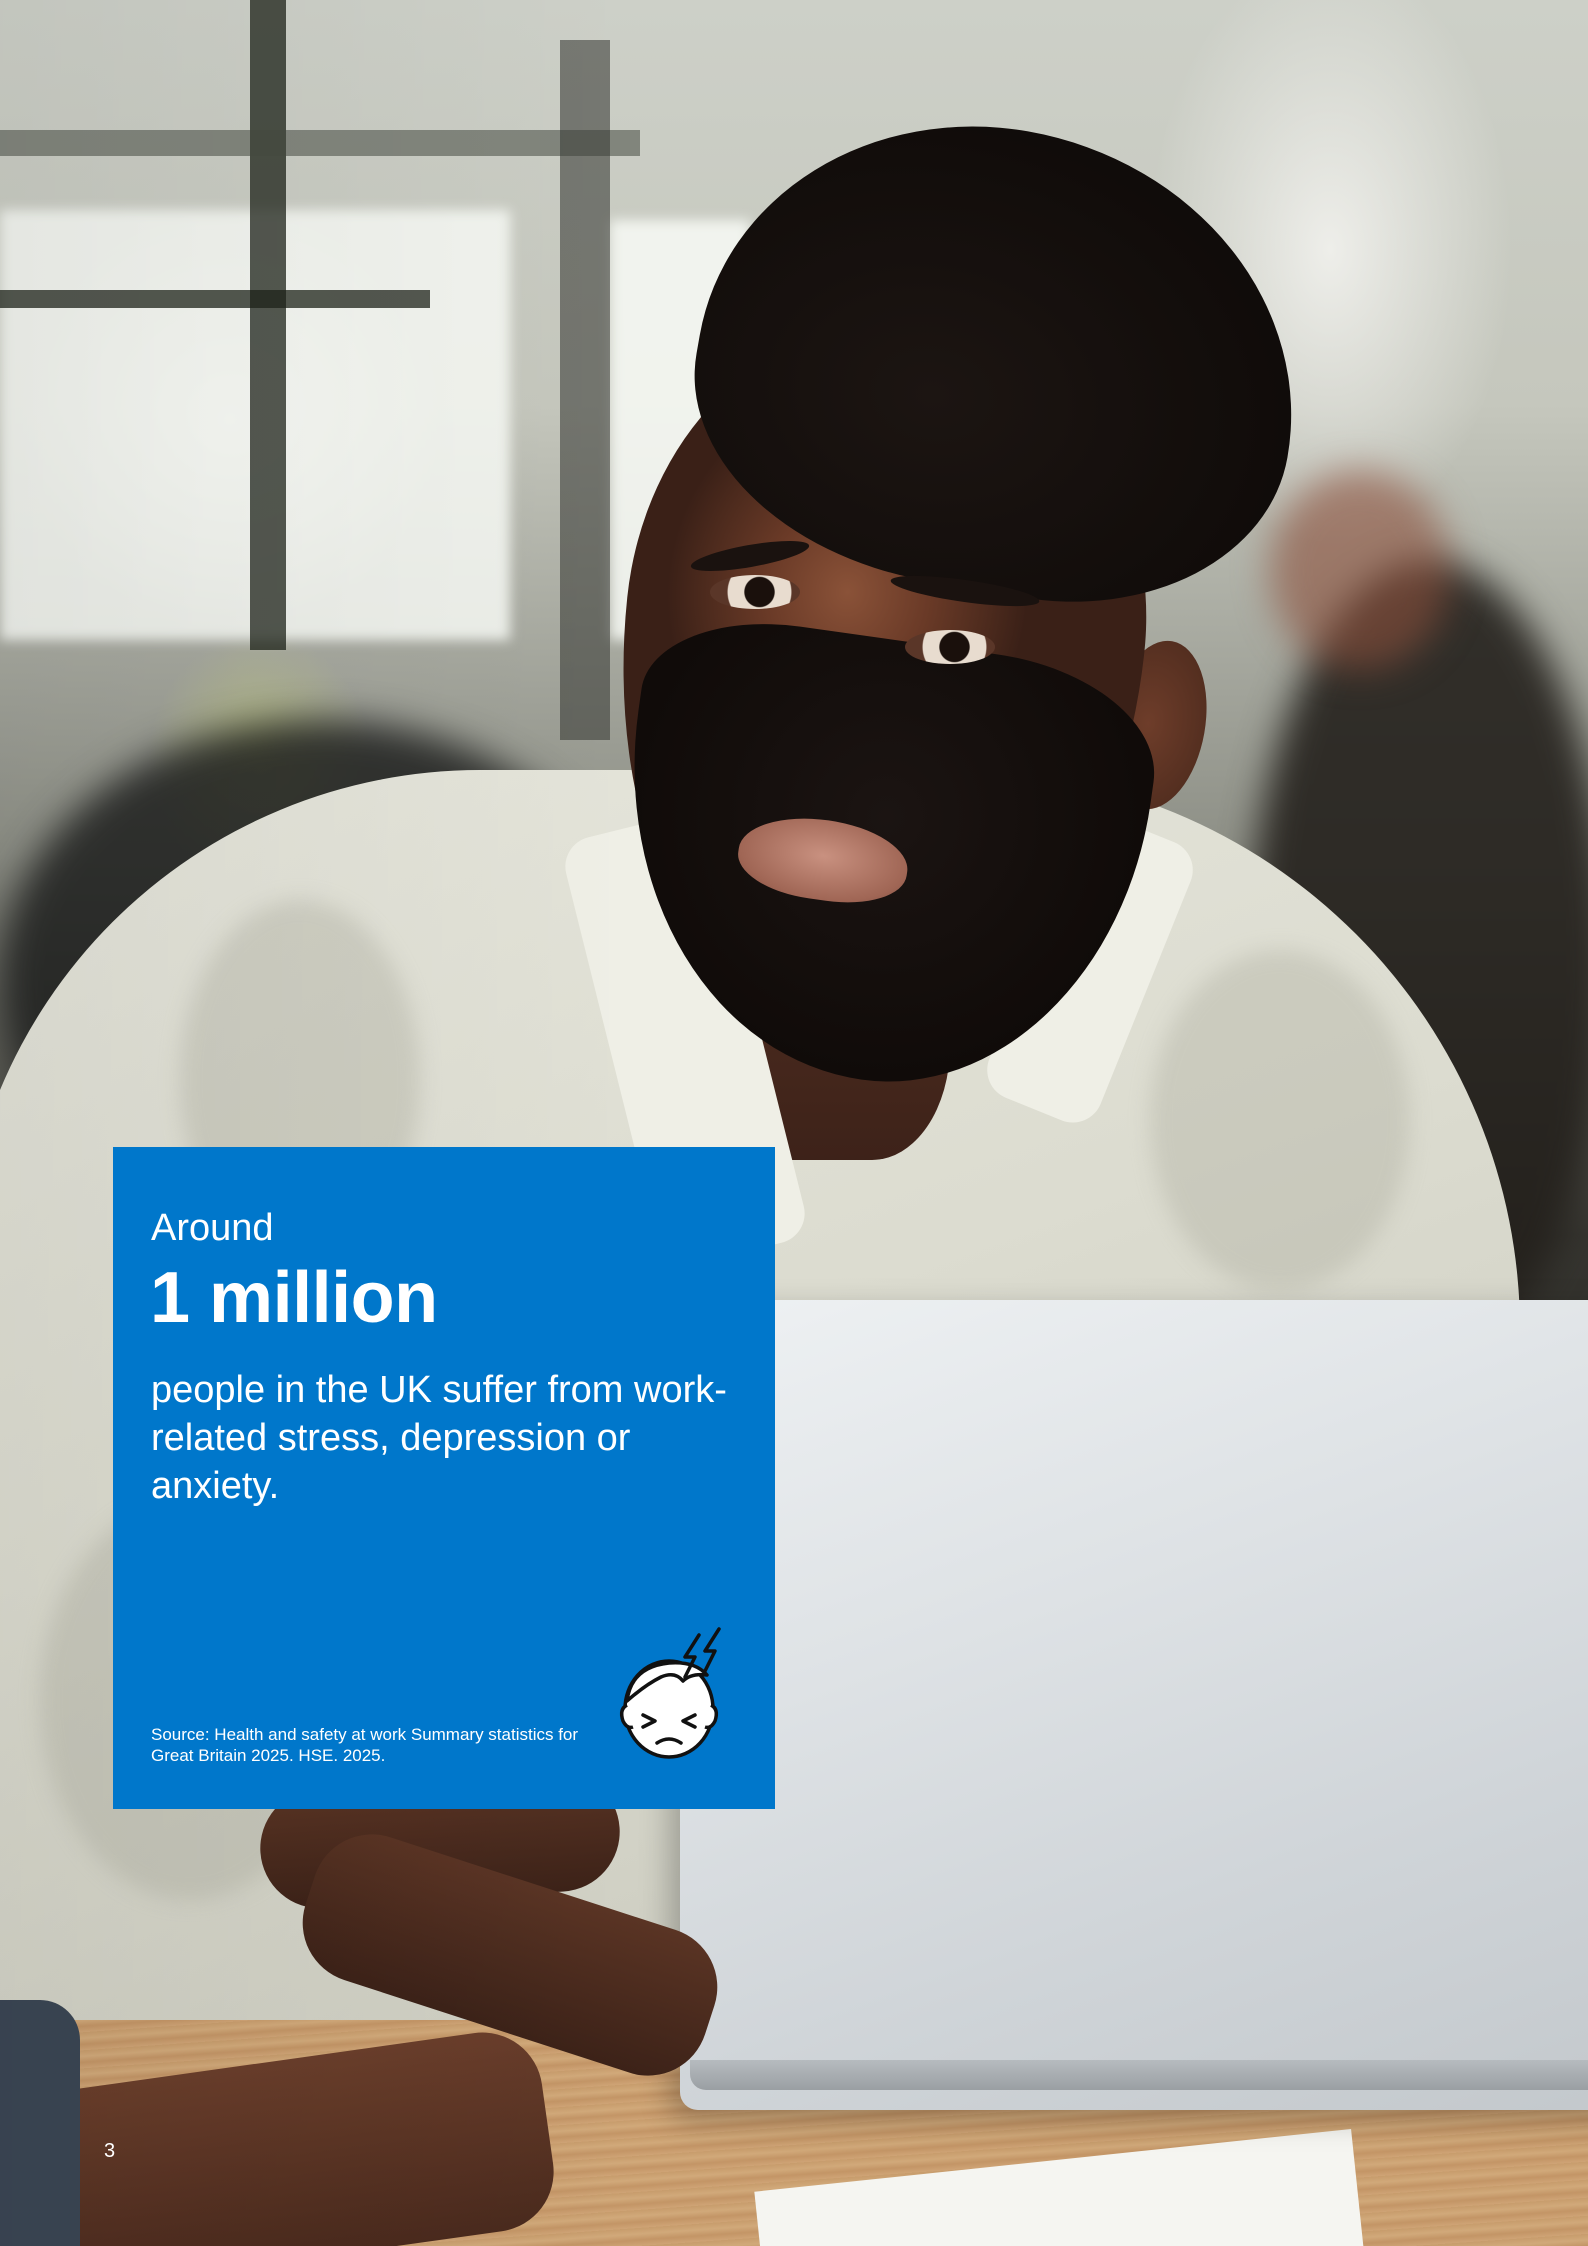  I want to click on pillar, so click(585, 390).